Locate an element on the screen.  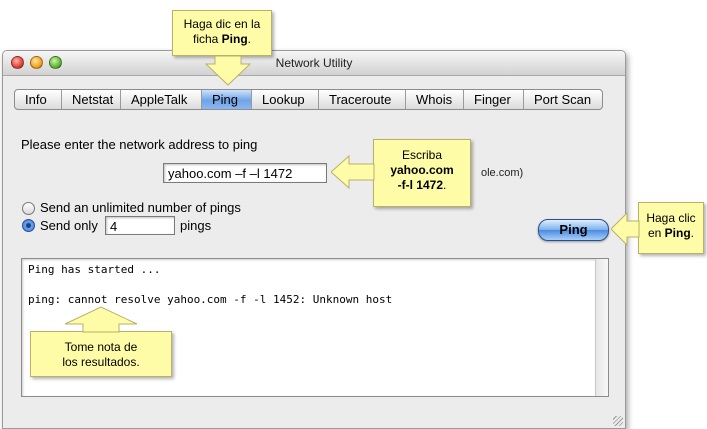
send-only-label: Send only is located at coordinates (69, 225).